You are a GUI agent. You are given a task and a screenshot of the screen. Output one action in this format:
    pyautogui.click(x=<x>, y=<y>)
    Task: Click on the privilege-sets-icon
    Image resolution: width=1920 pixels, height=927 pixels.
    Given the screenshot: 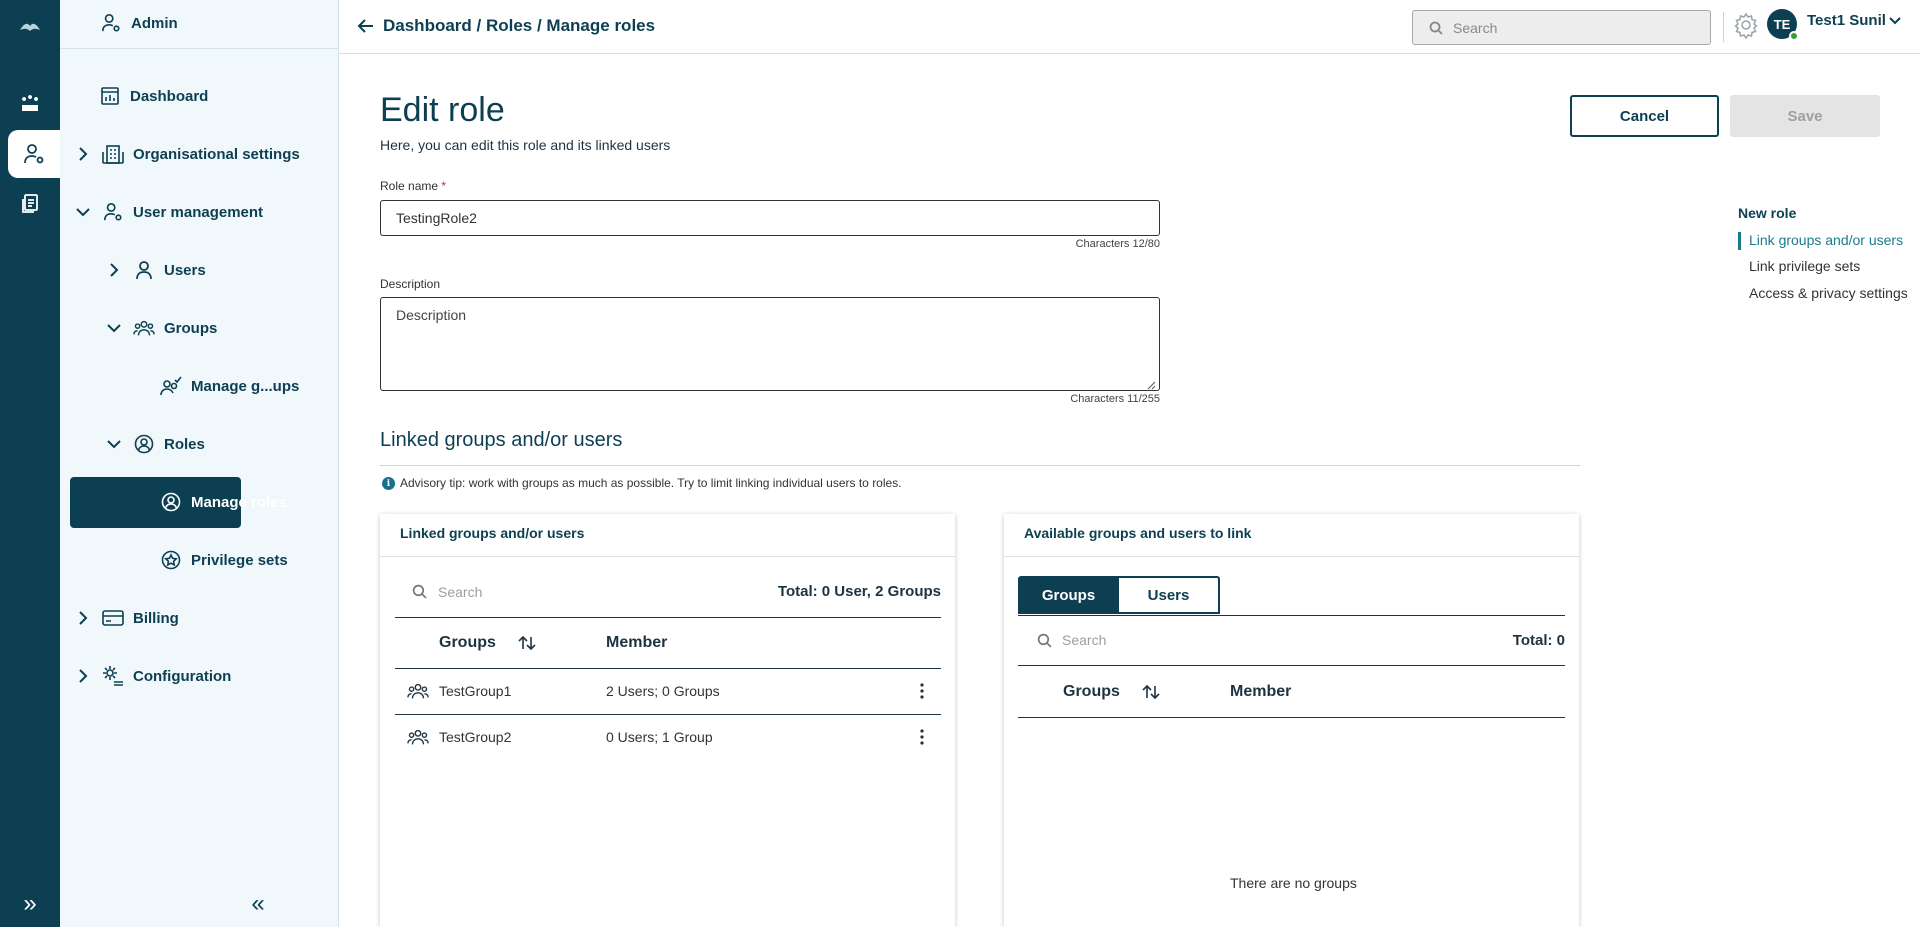 What is the action you would take?
    pyautogui.click(x=171, y=560)
    